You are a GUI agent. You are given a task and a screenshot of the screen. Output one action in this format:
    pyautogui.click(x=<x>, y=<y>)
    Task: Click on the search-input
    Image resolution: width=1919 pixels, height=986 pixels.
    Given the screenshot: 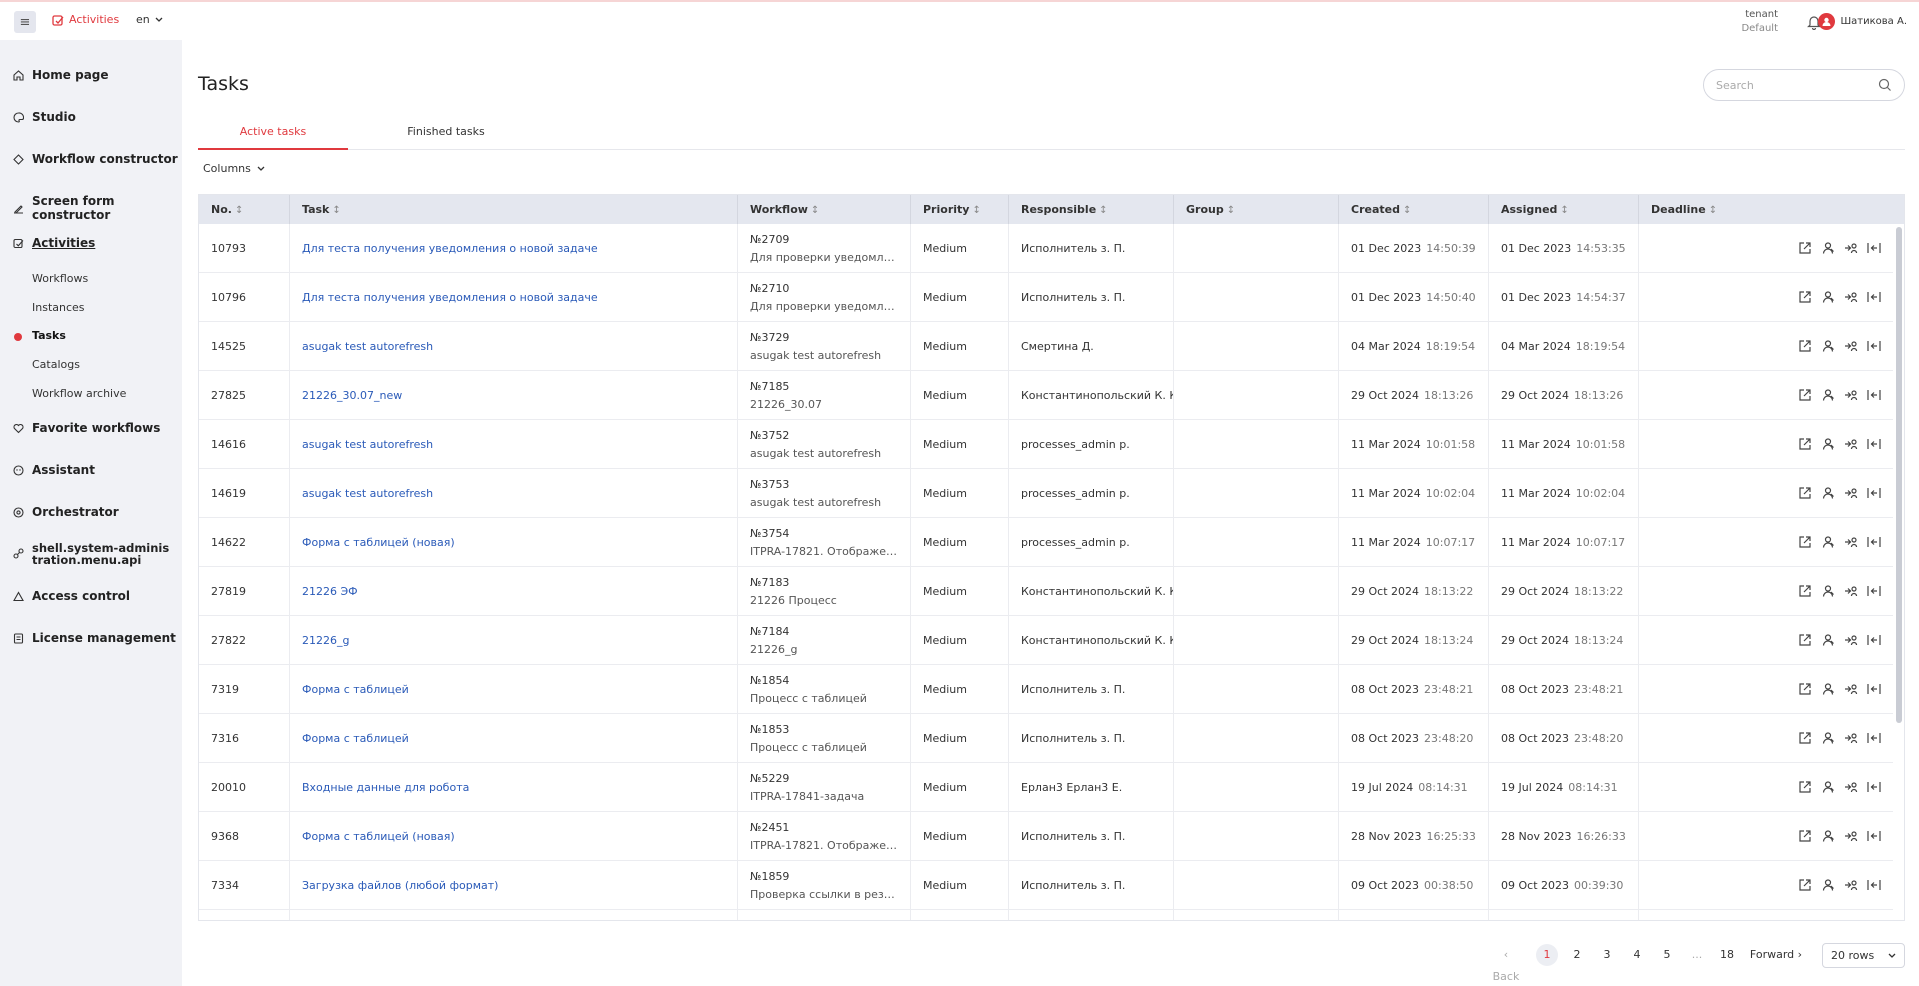 What is the action you would take?
    pyautogui.click(x=1797, y=85)
    